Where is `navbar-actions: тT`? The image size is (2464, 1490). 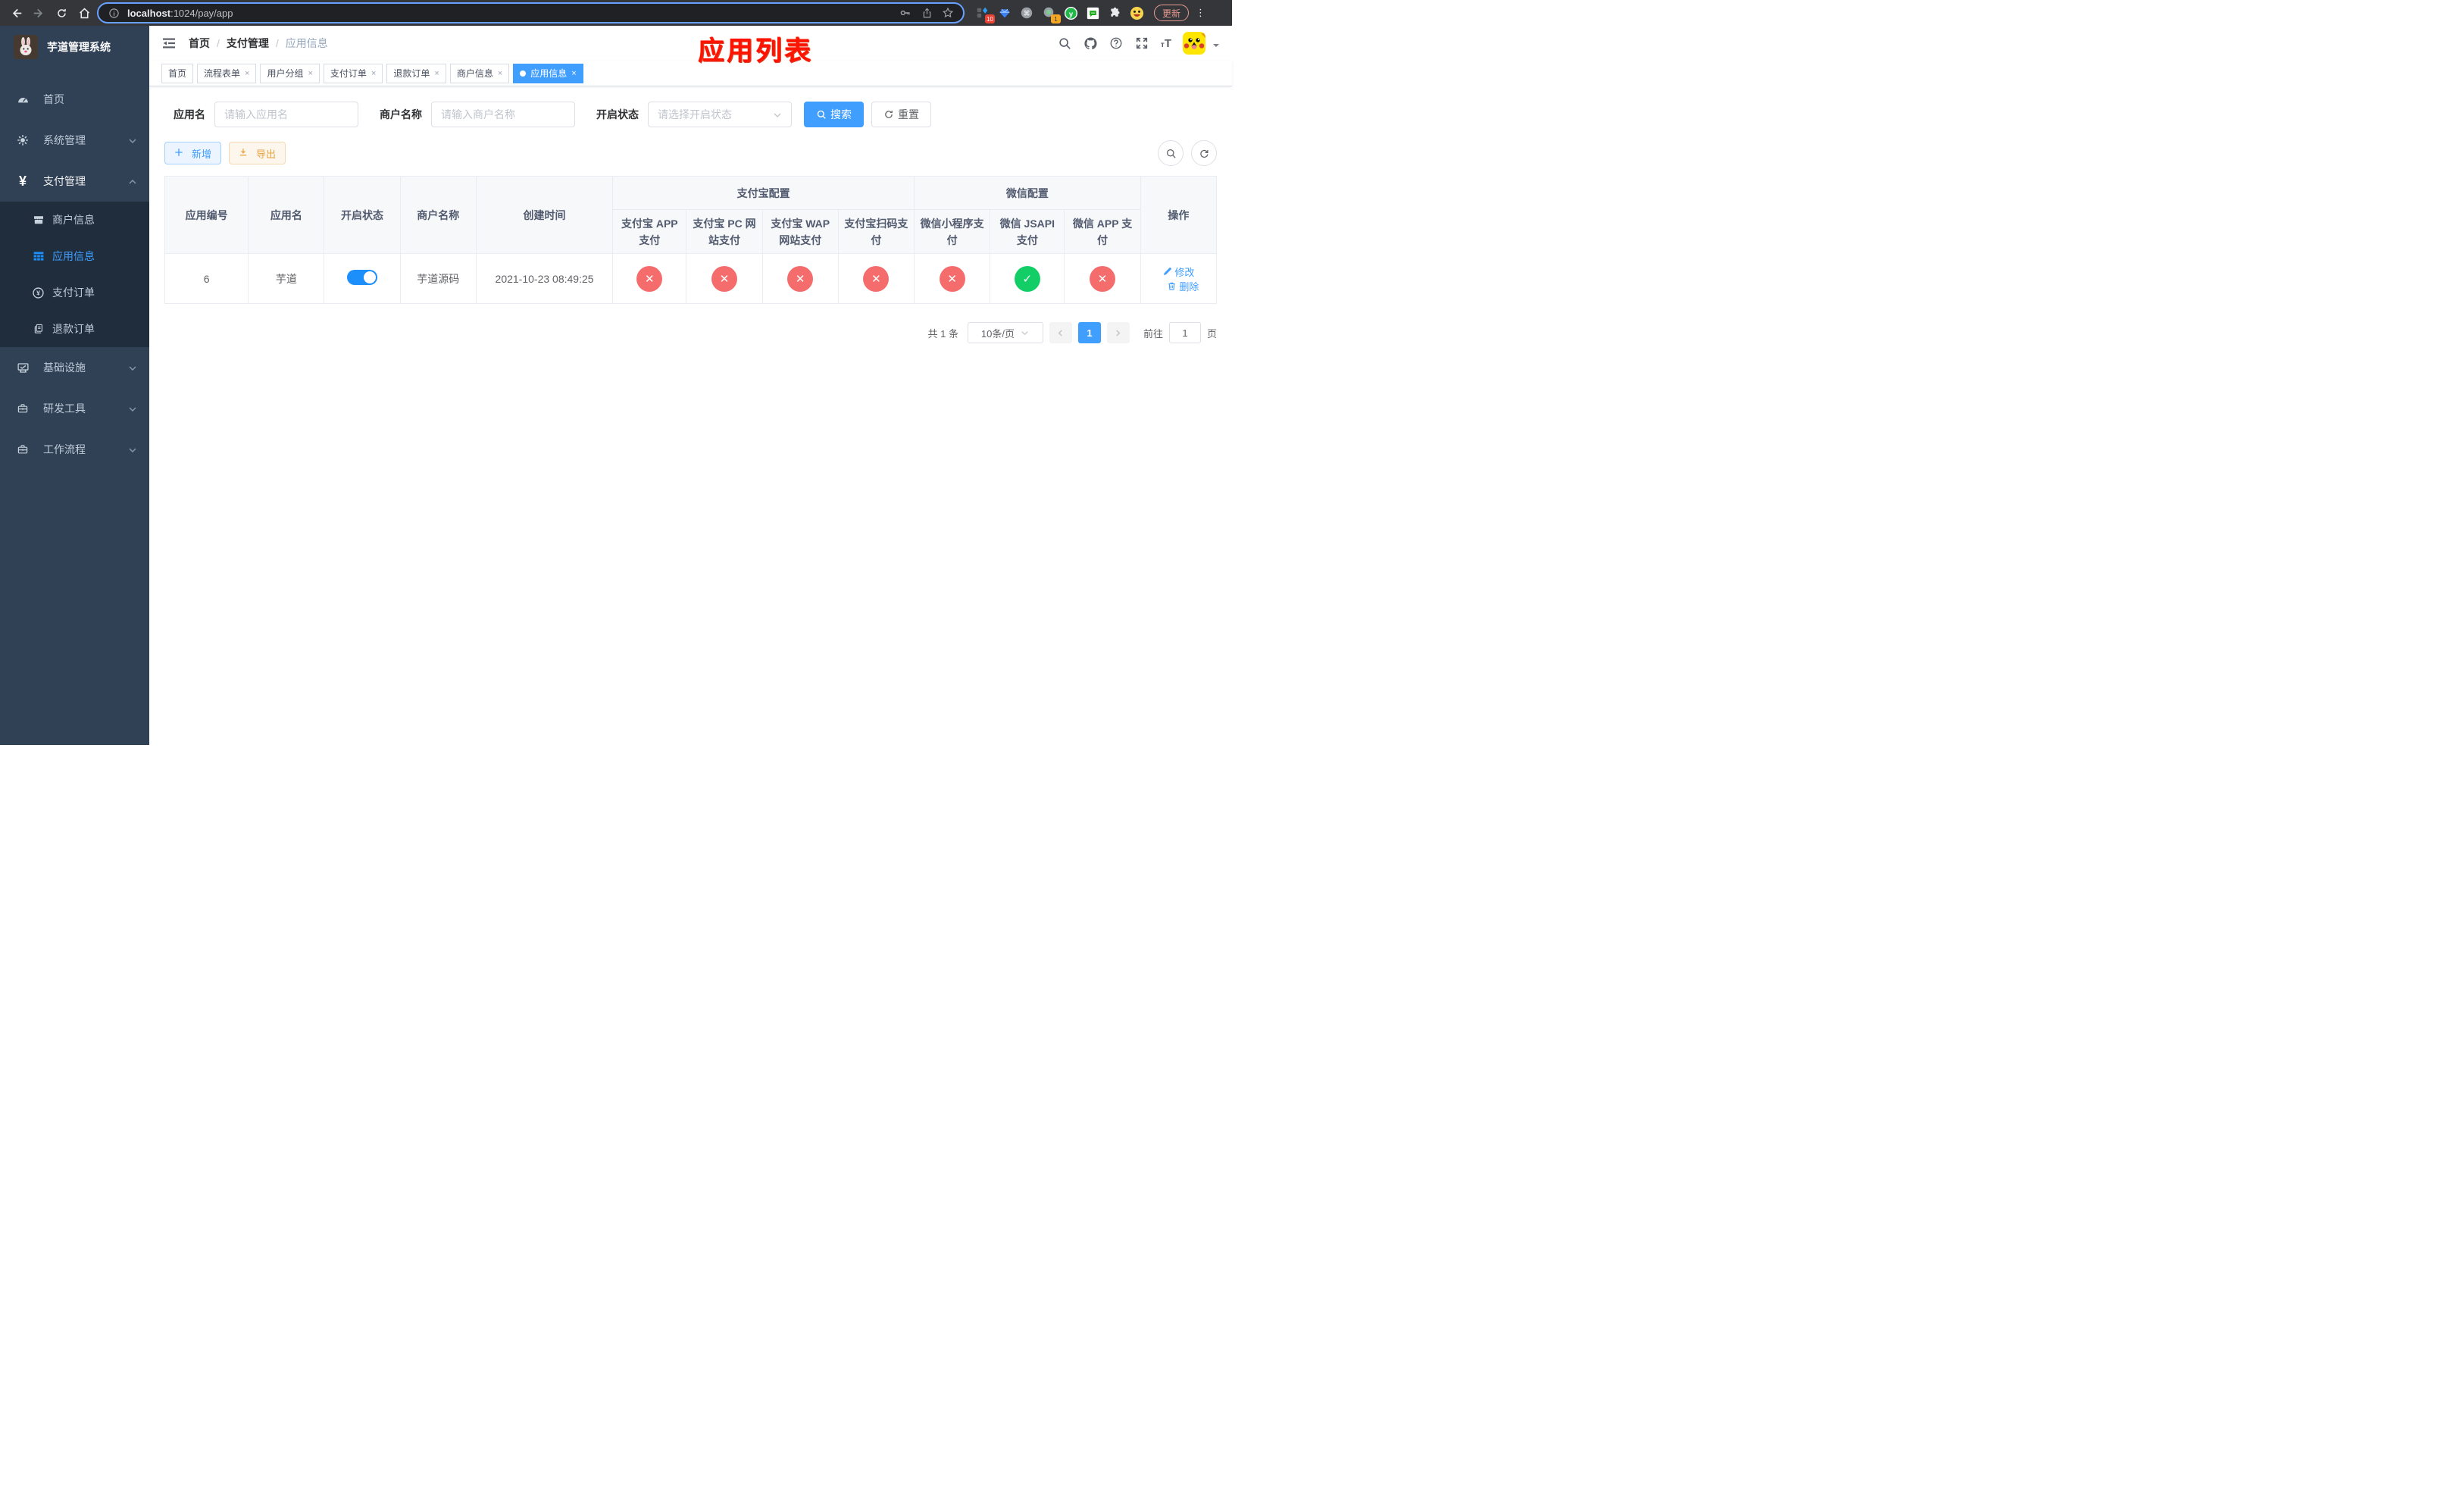
navbar-actions: тT is located at coordinates (1139, 44).